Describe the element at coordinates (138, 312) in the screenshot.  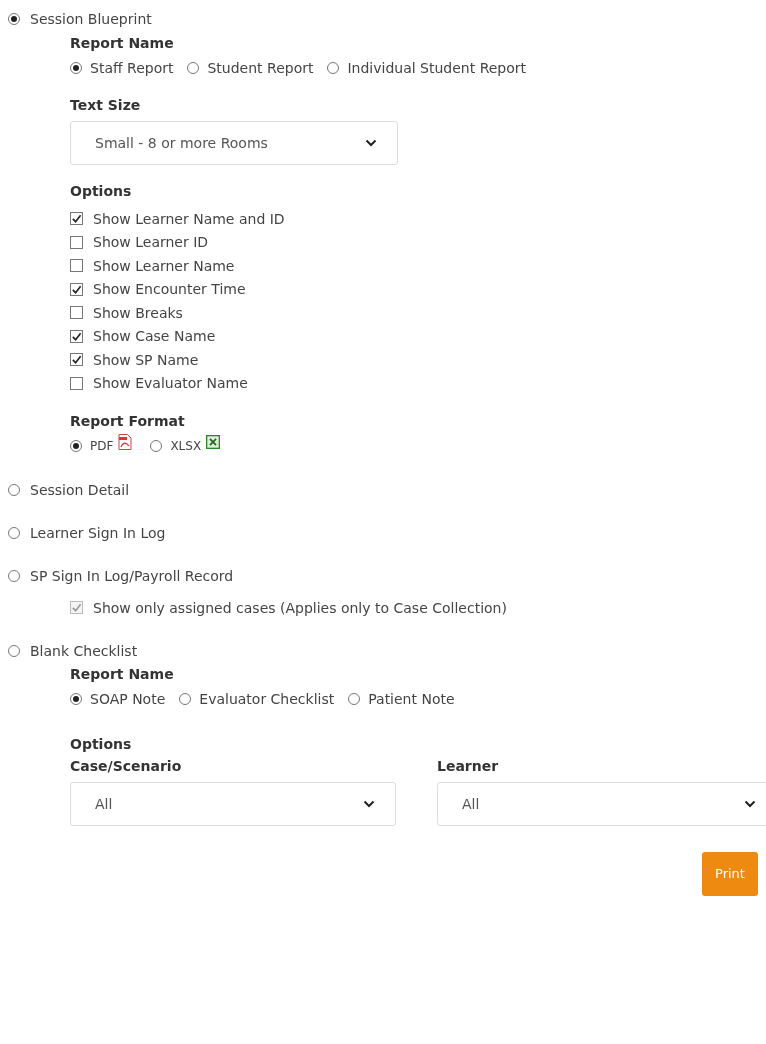
I see `checkbox-label: Show Breaks` at that location.